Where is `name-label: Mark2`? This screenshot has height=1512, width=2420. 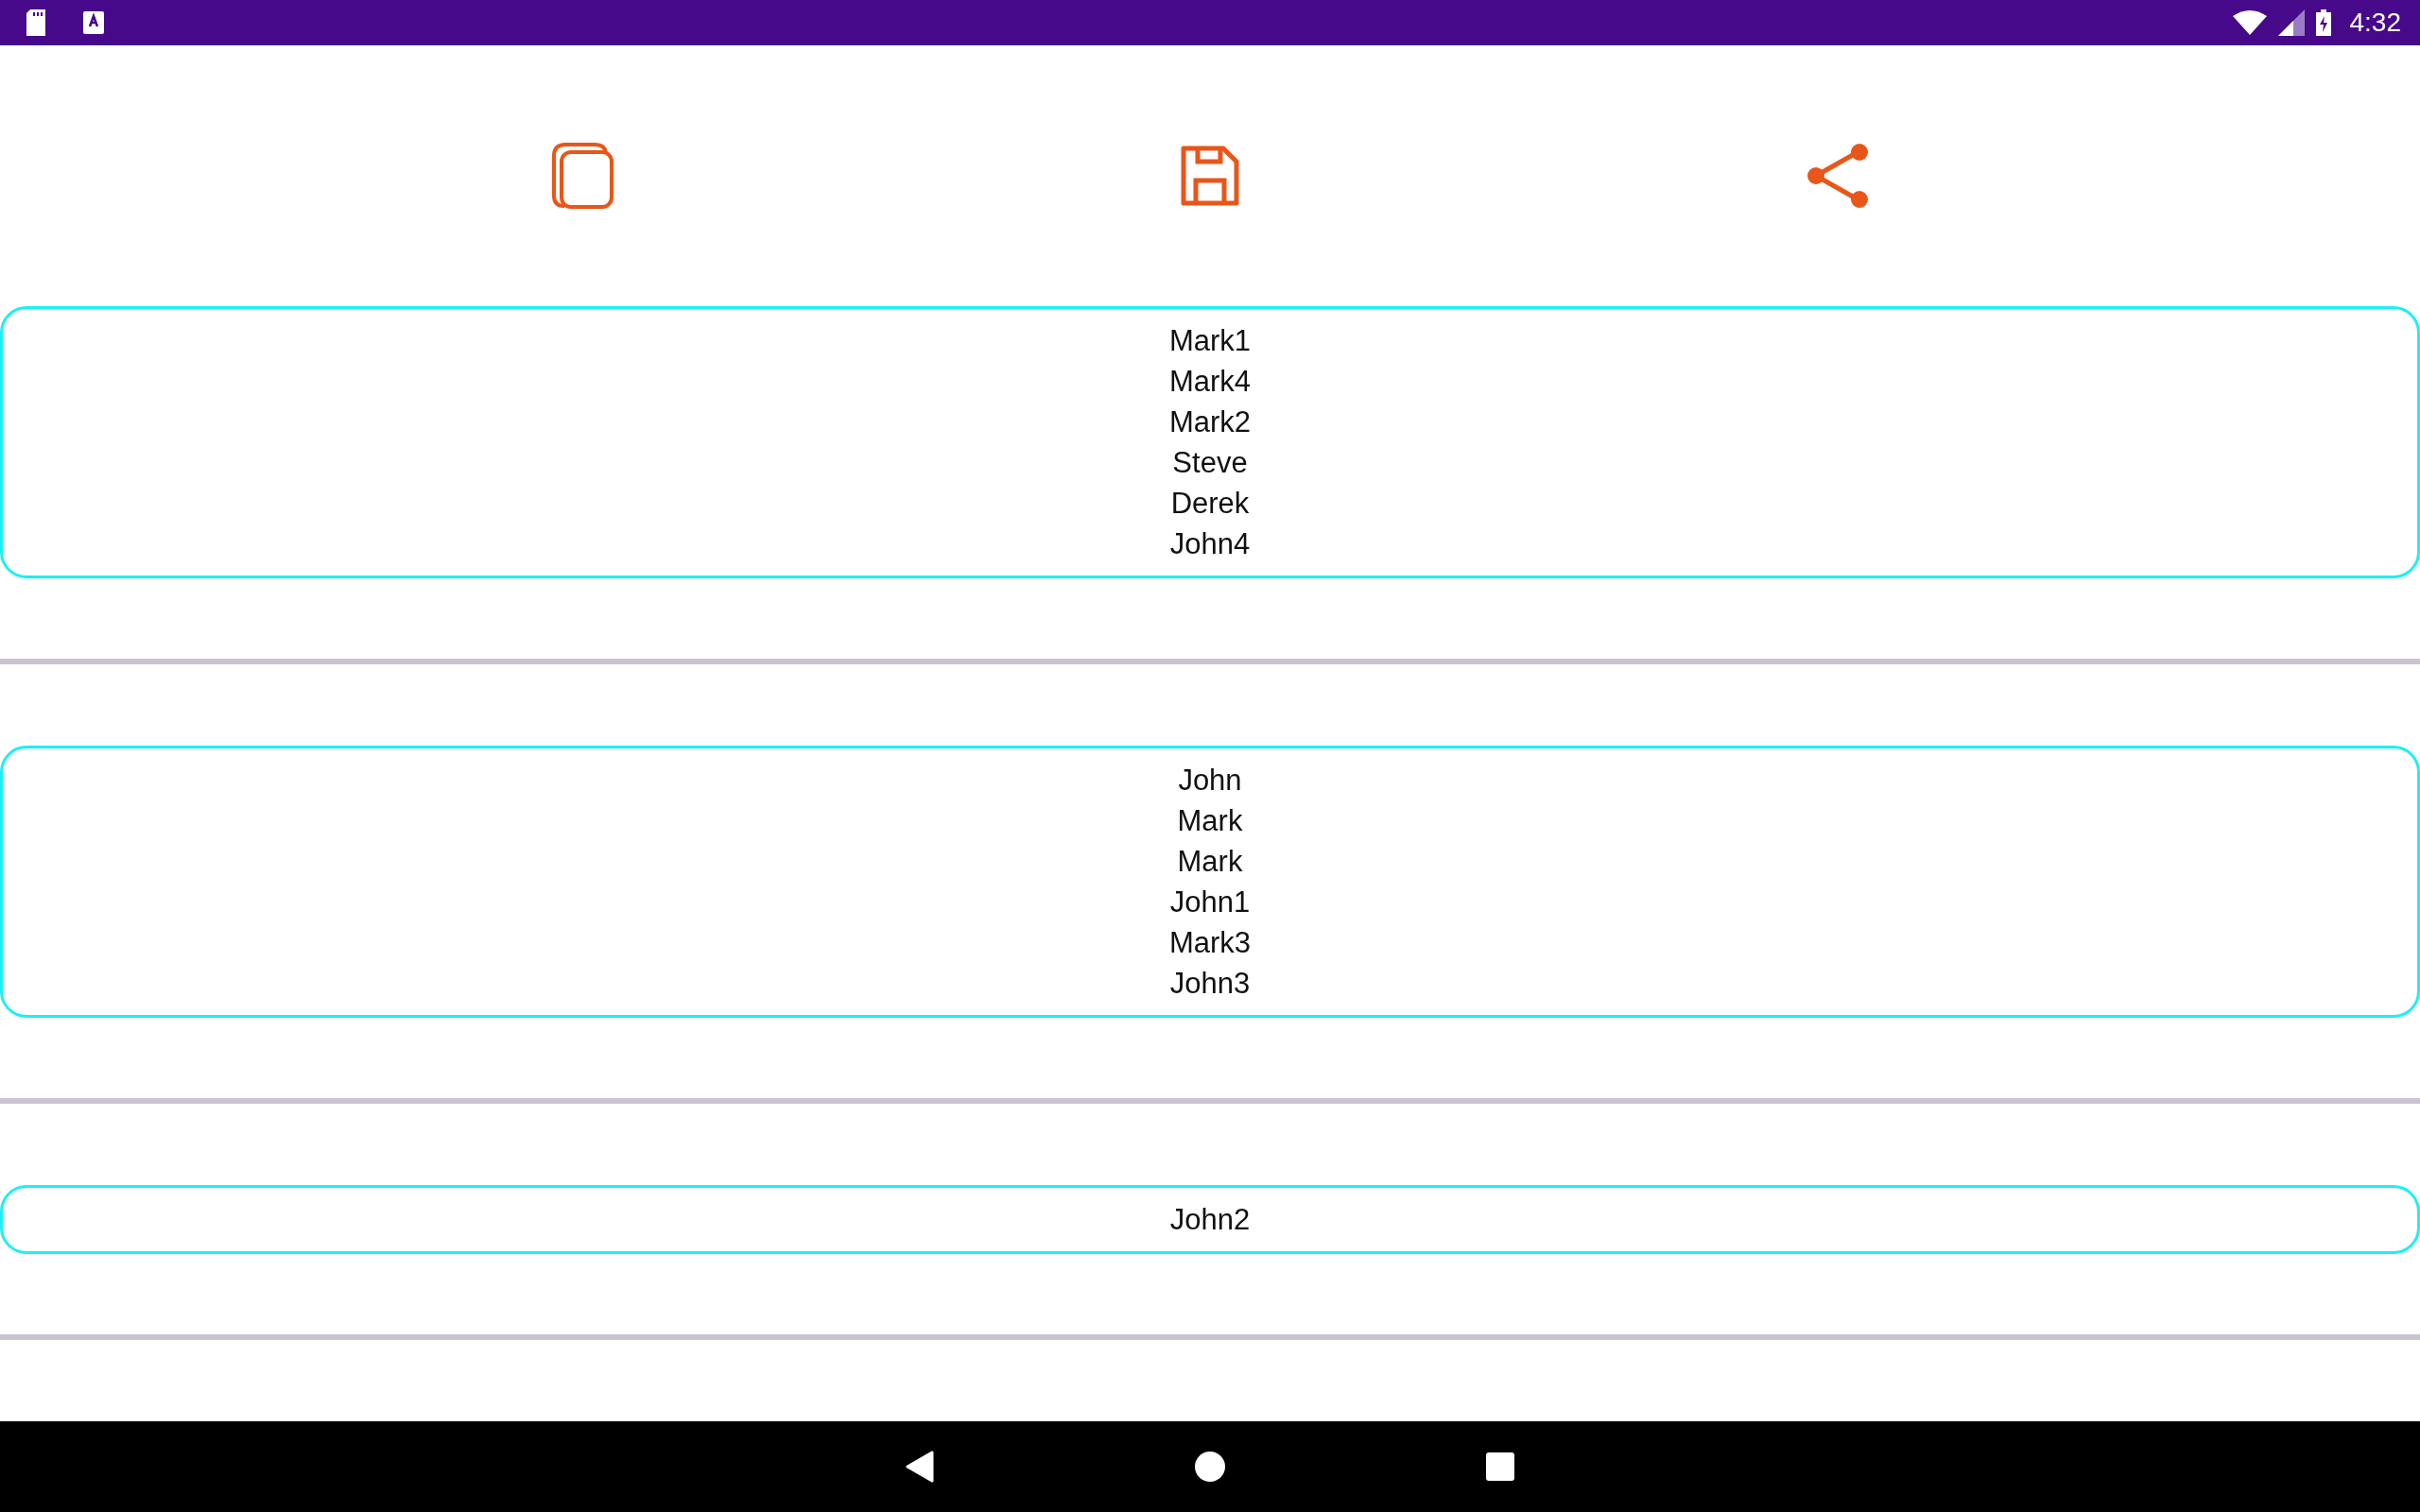
name-label: Mark2 is located at coordinates (1210, 422).